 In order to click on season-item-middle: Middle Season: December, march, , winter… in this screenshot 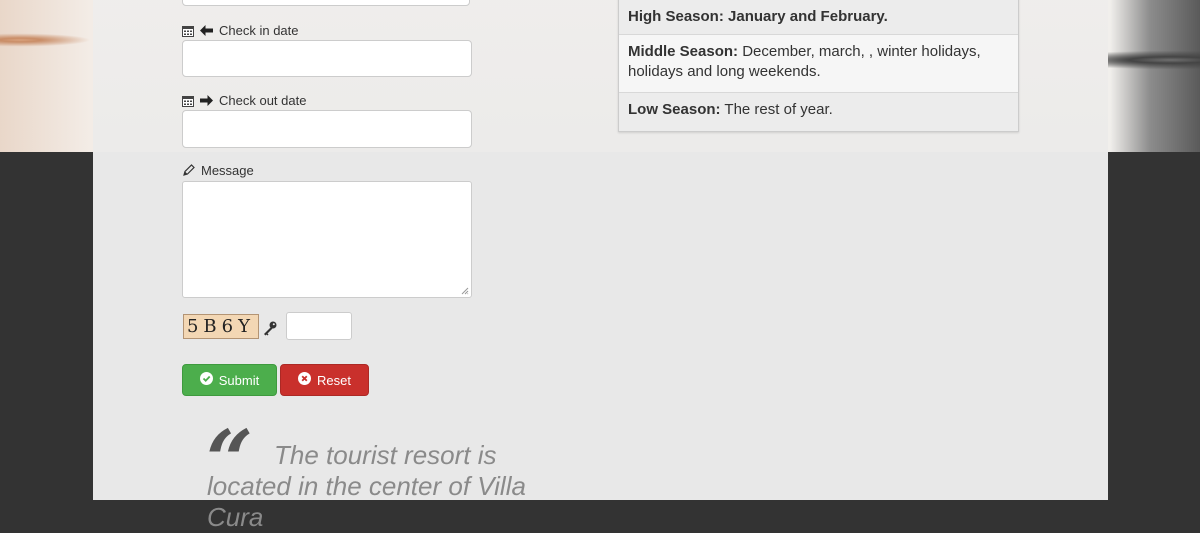, I will do `click(818, 64)`.